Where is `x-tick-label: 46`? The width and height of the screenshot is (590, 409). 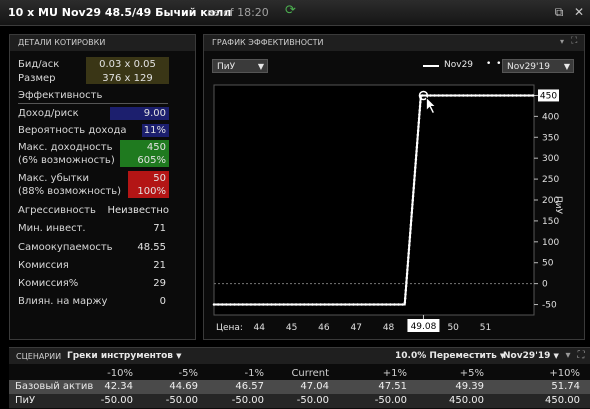
x-tick-label: 46 is located at coordinates (324, 328).